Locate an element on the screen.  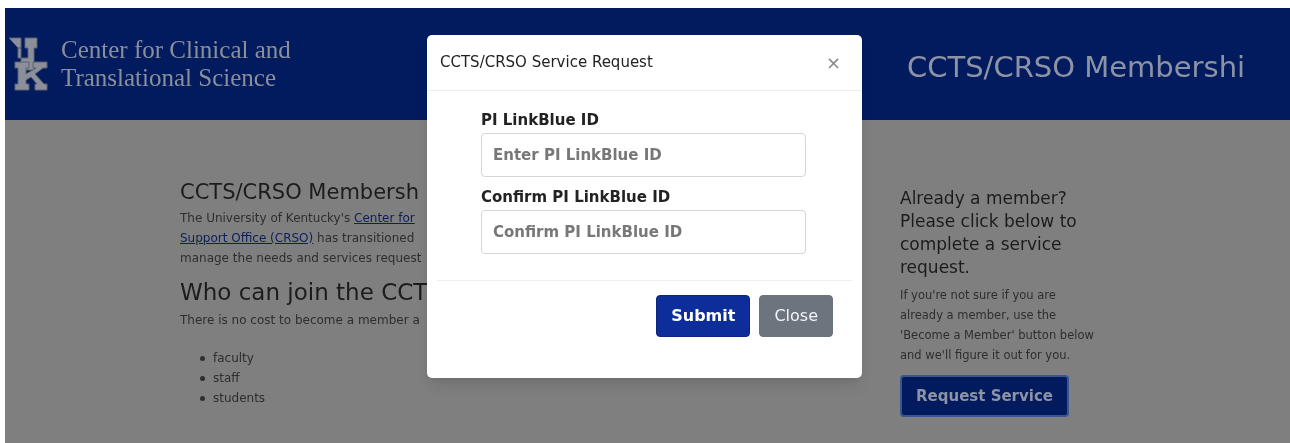
id-input-field: Confirm PI LinkBlue ID is located at coordinates (643, 232).